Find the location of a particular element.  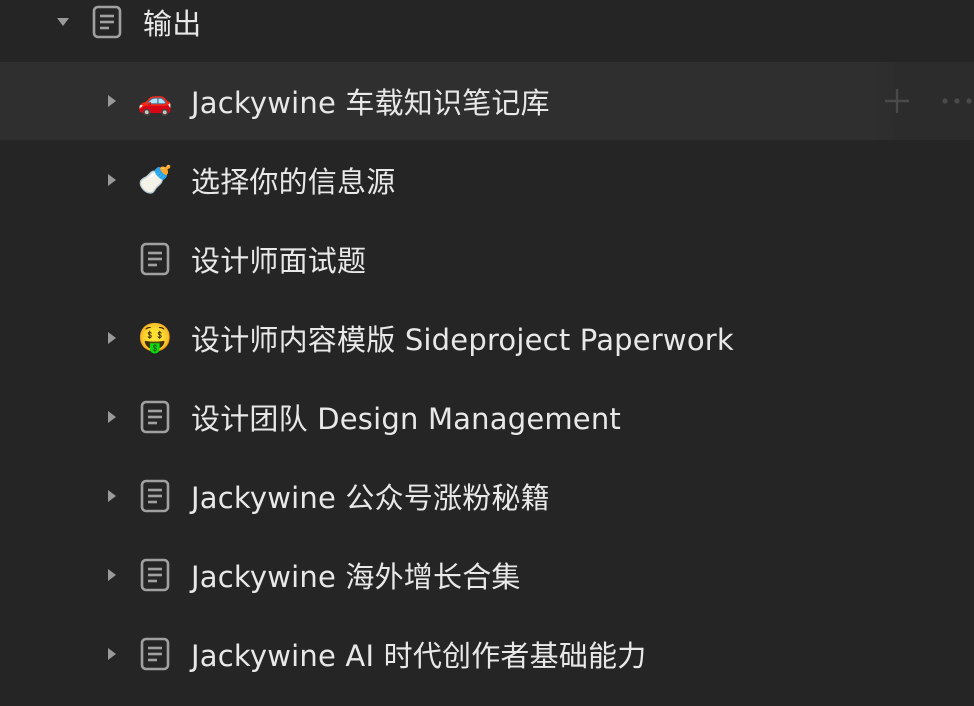

tree-item-info-source: 🍼 选择你的信息源 is located at coordinates (487, 180).